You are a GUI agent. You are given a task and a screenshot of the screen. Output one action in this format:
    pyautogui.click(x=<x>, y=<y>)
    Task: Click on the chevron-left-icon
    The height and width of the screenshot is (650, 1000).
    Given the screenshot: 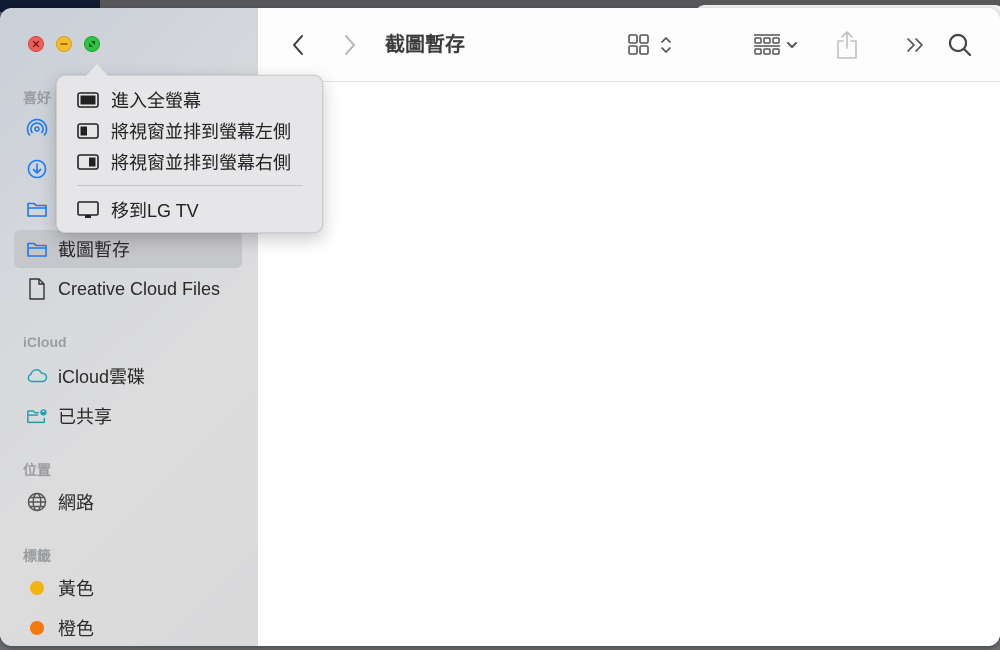 What is the action you would take?
    pyautogui.click(x=298, y=45)
    